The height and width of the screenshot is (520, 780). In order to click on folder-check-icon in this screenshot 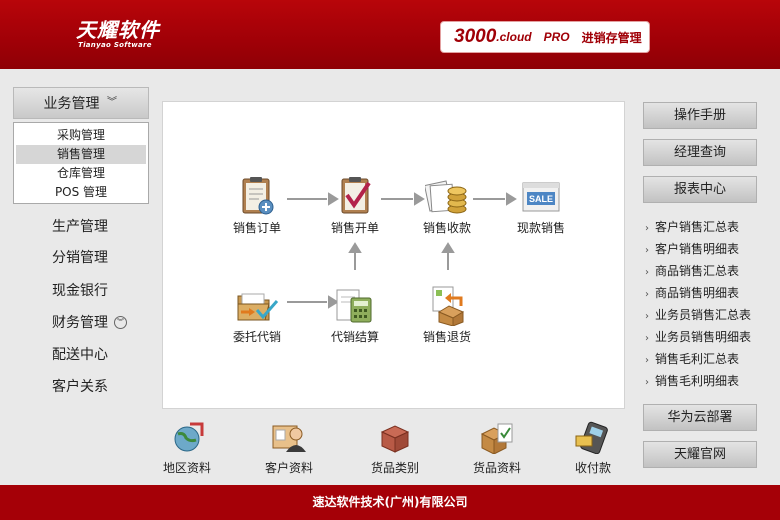, I will do `click(258, 307)`.